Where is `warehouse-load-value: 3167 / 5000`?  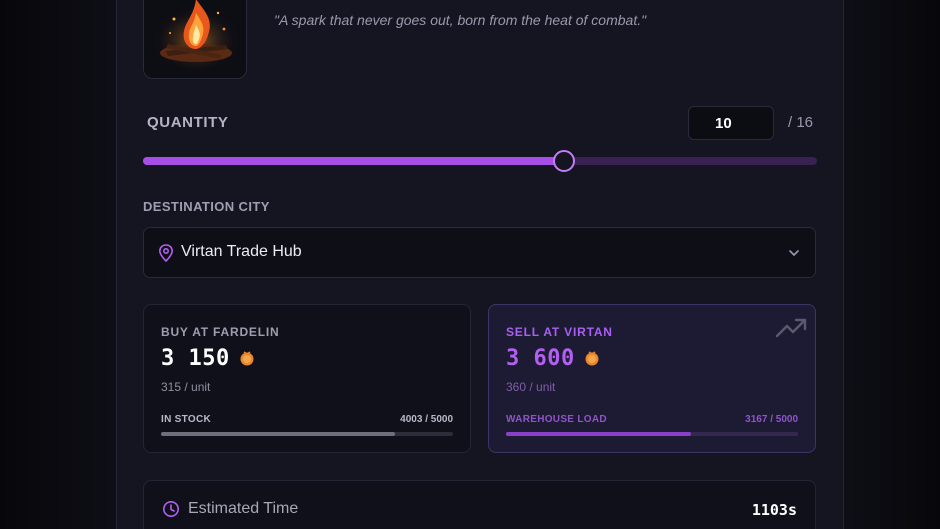
warehouse-load-value: 3167 / 5000 is located at coordinates (771, 419).